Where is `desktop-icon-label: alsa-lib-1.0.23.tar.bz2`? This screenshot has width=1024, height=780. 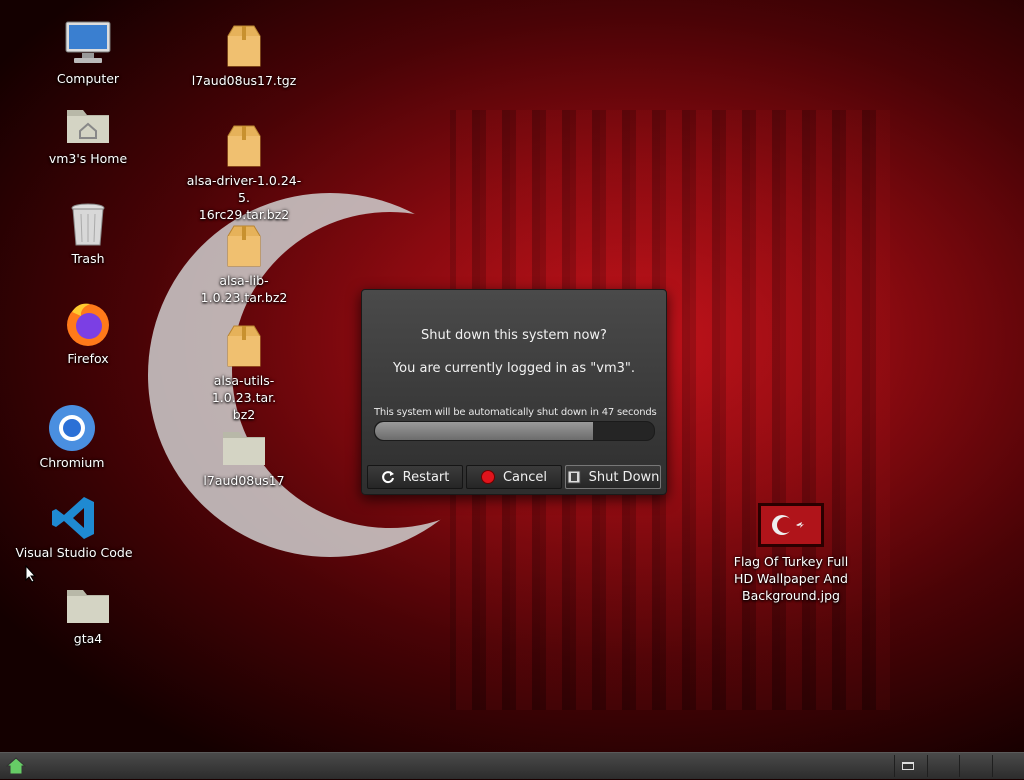 desktop-icon-label: alsa-lib-1.0.23.tar.bz2 is located at coordinates (244, 289).